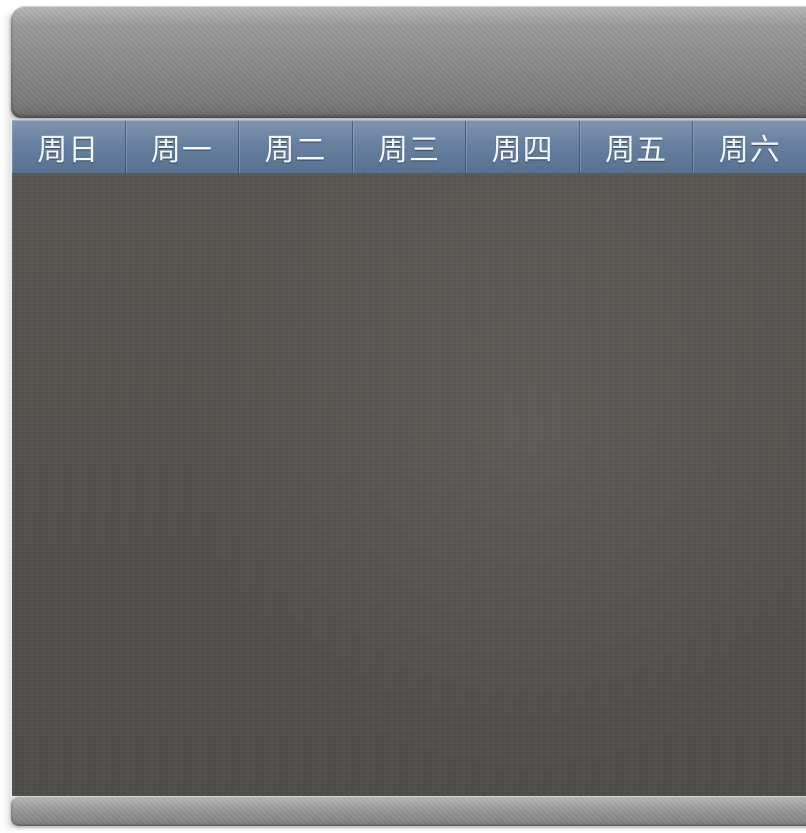  I want to click on calendar-bottom-bar, so click(408, 811).